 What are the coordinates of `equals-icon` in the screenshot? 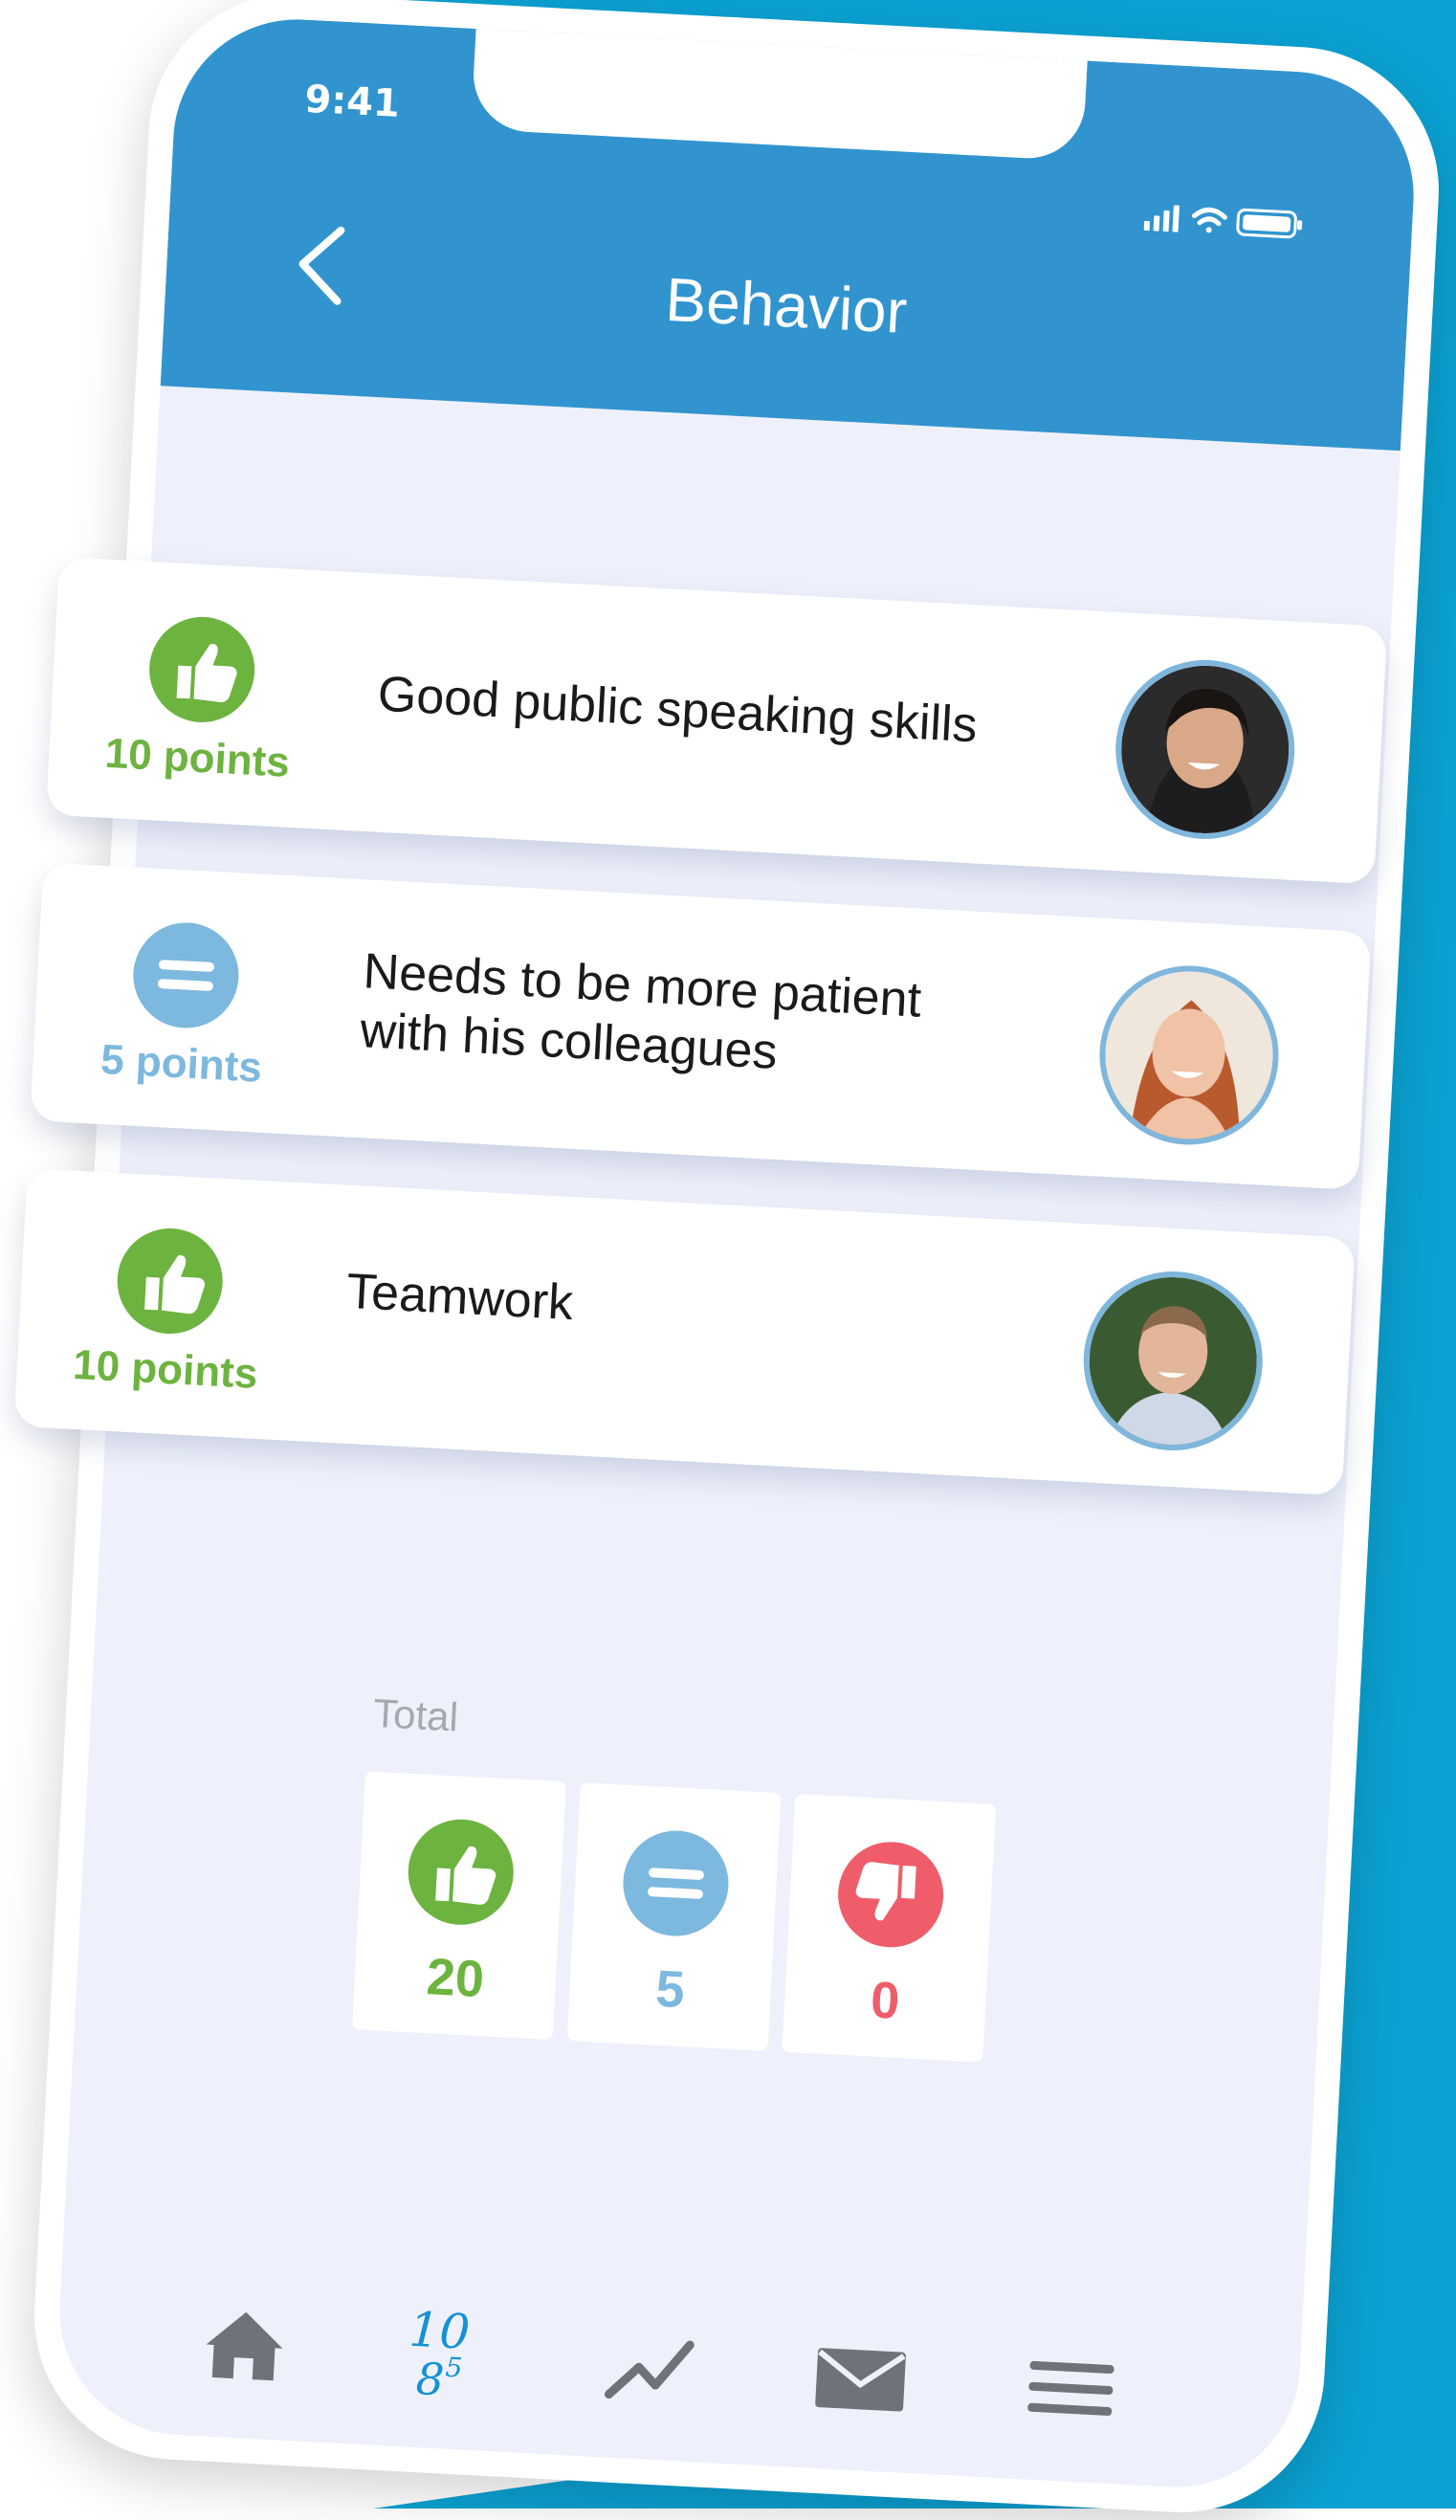 It's located at (186, 975).